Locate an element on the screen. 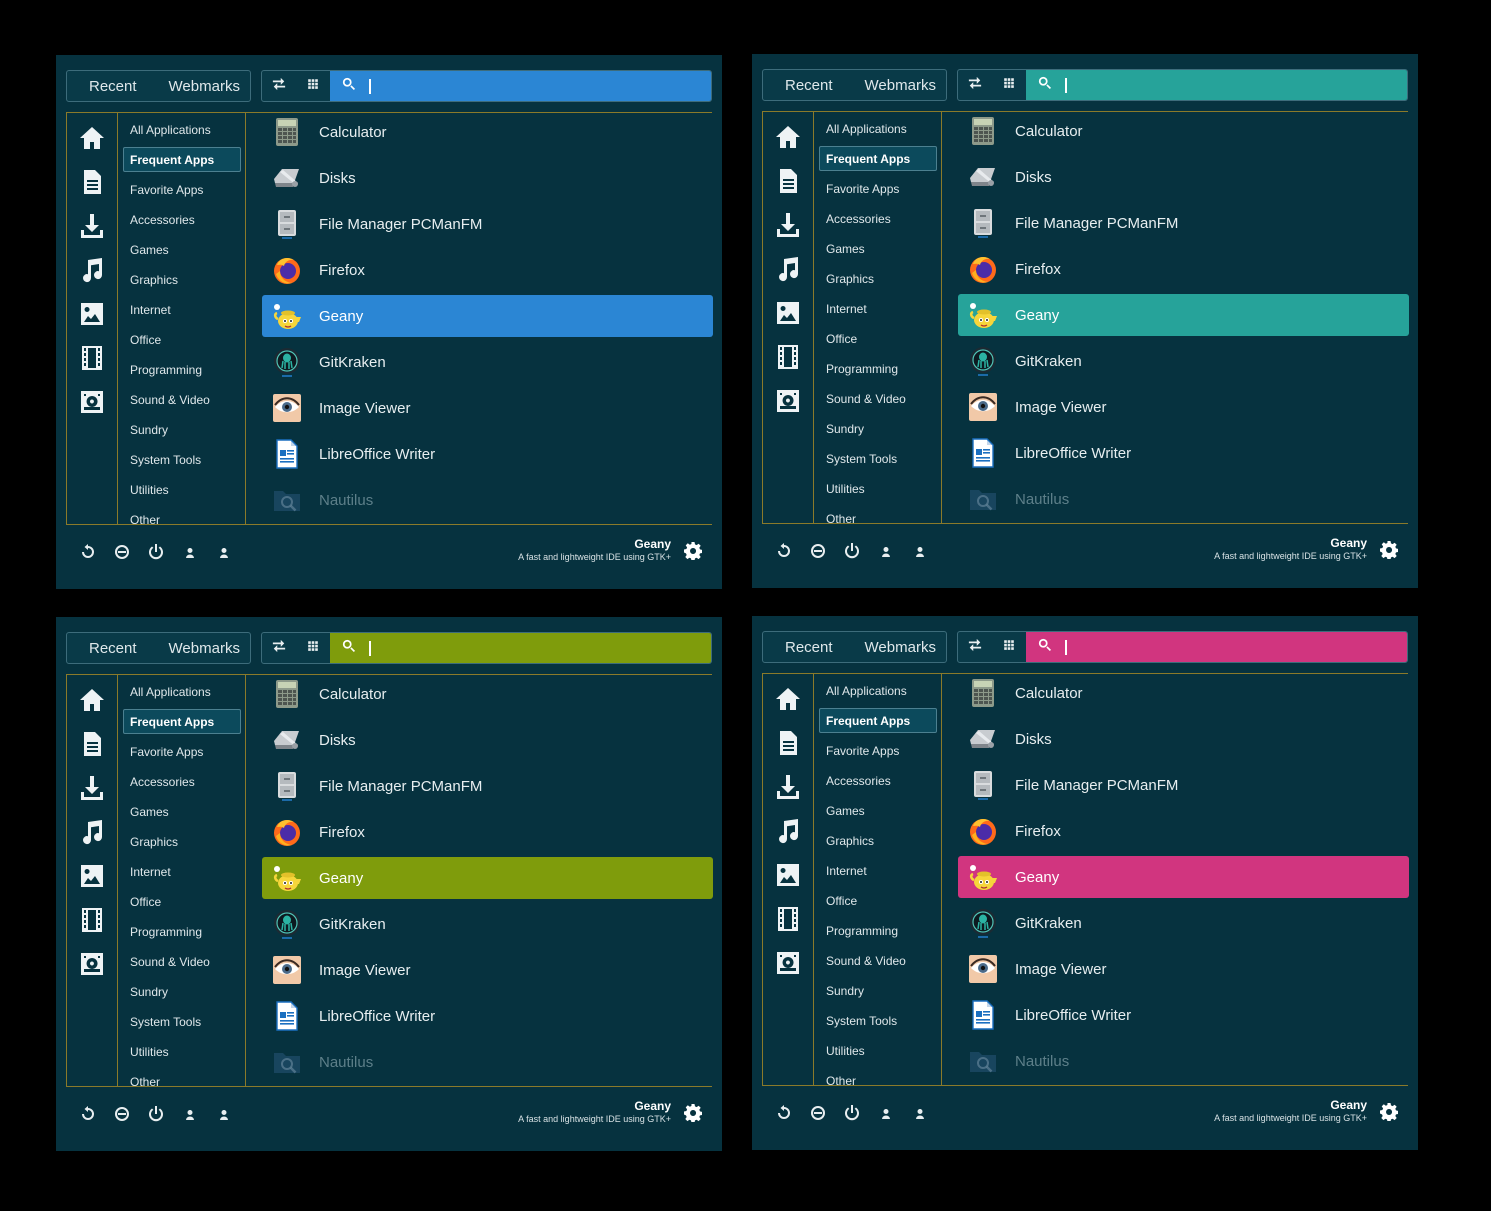  category-item: All Applications is located at coordinates (878, 128).